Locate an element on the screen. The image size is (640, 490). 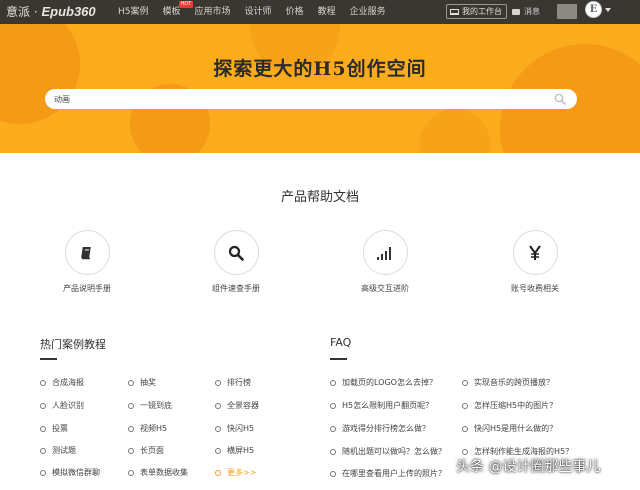
faq-link-label: 随机出题可以做吗？怎么做？ is located at coordinates (394, 451).